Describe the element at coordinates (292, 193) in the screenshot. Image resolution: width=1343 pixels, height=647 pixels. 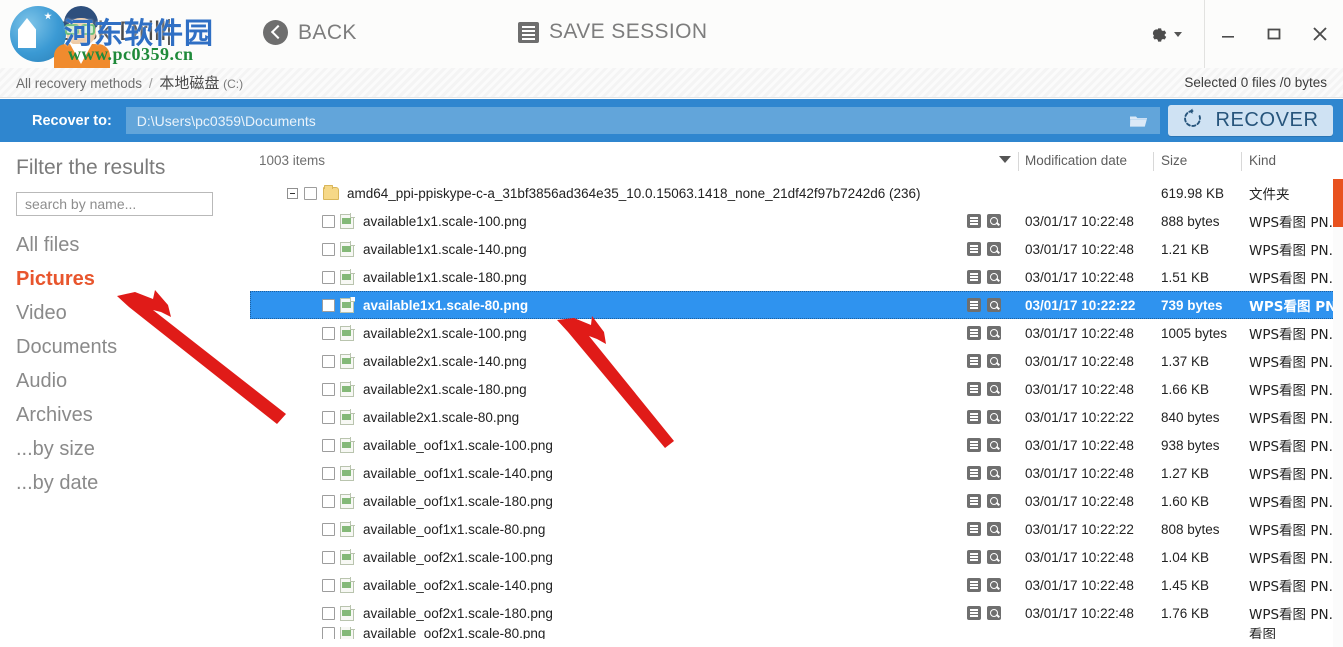
I see `collapse-icon` at that location.